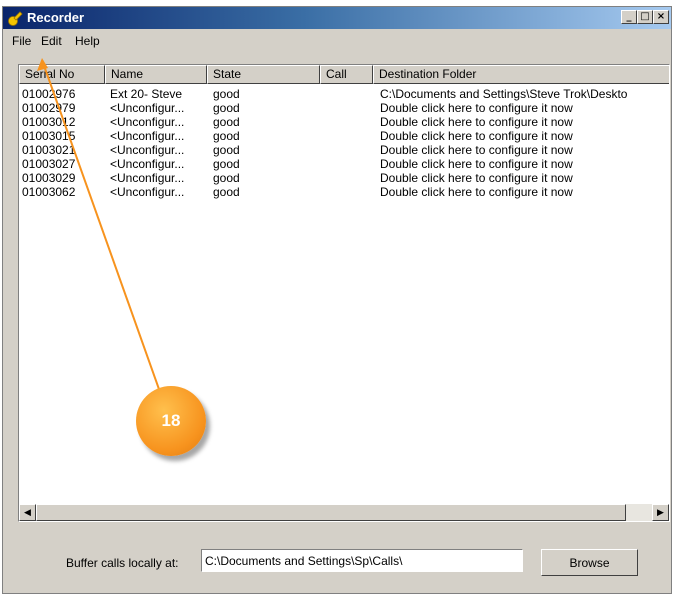  What do you see at coordinates (645, 17) in the screenshot?
I see `maximize-button: □` at bounding box center [645, 17].